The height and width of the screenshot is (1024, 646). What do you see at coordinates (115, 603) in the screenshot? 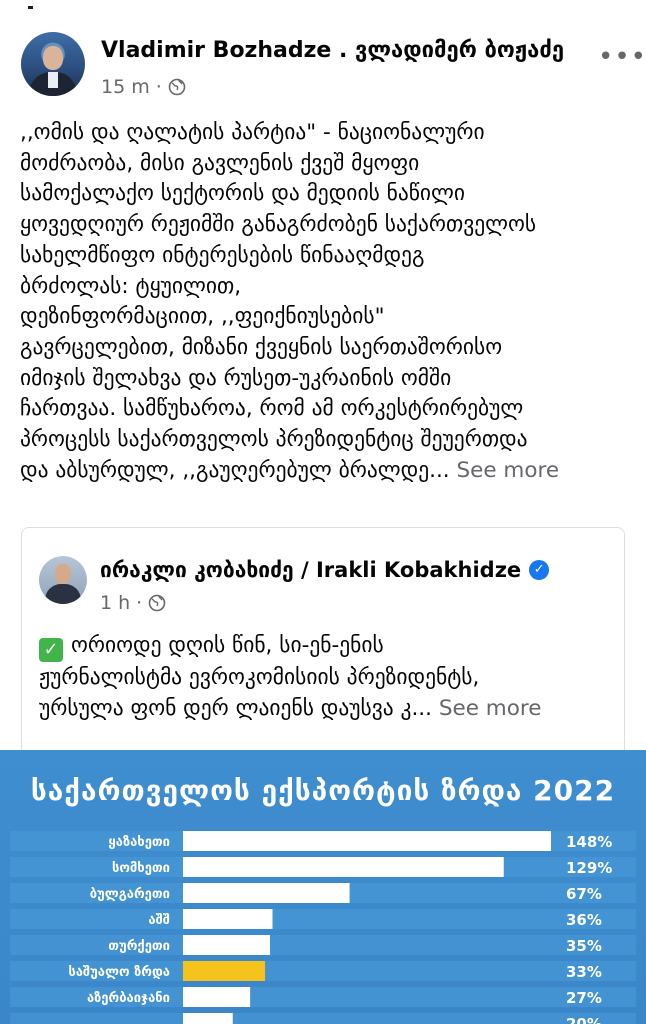
I see `shared-post-timestamp: 1 h` at bounding box center [115, 603].